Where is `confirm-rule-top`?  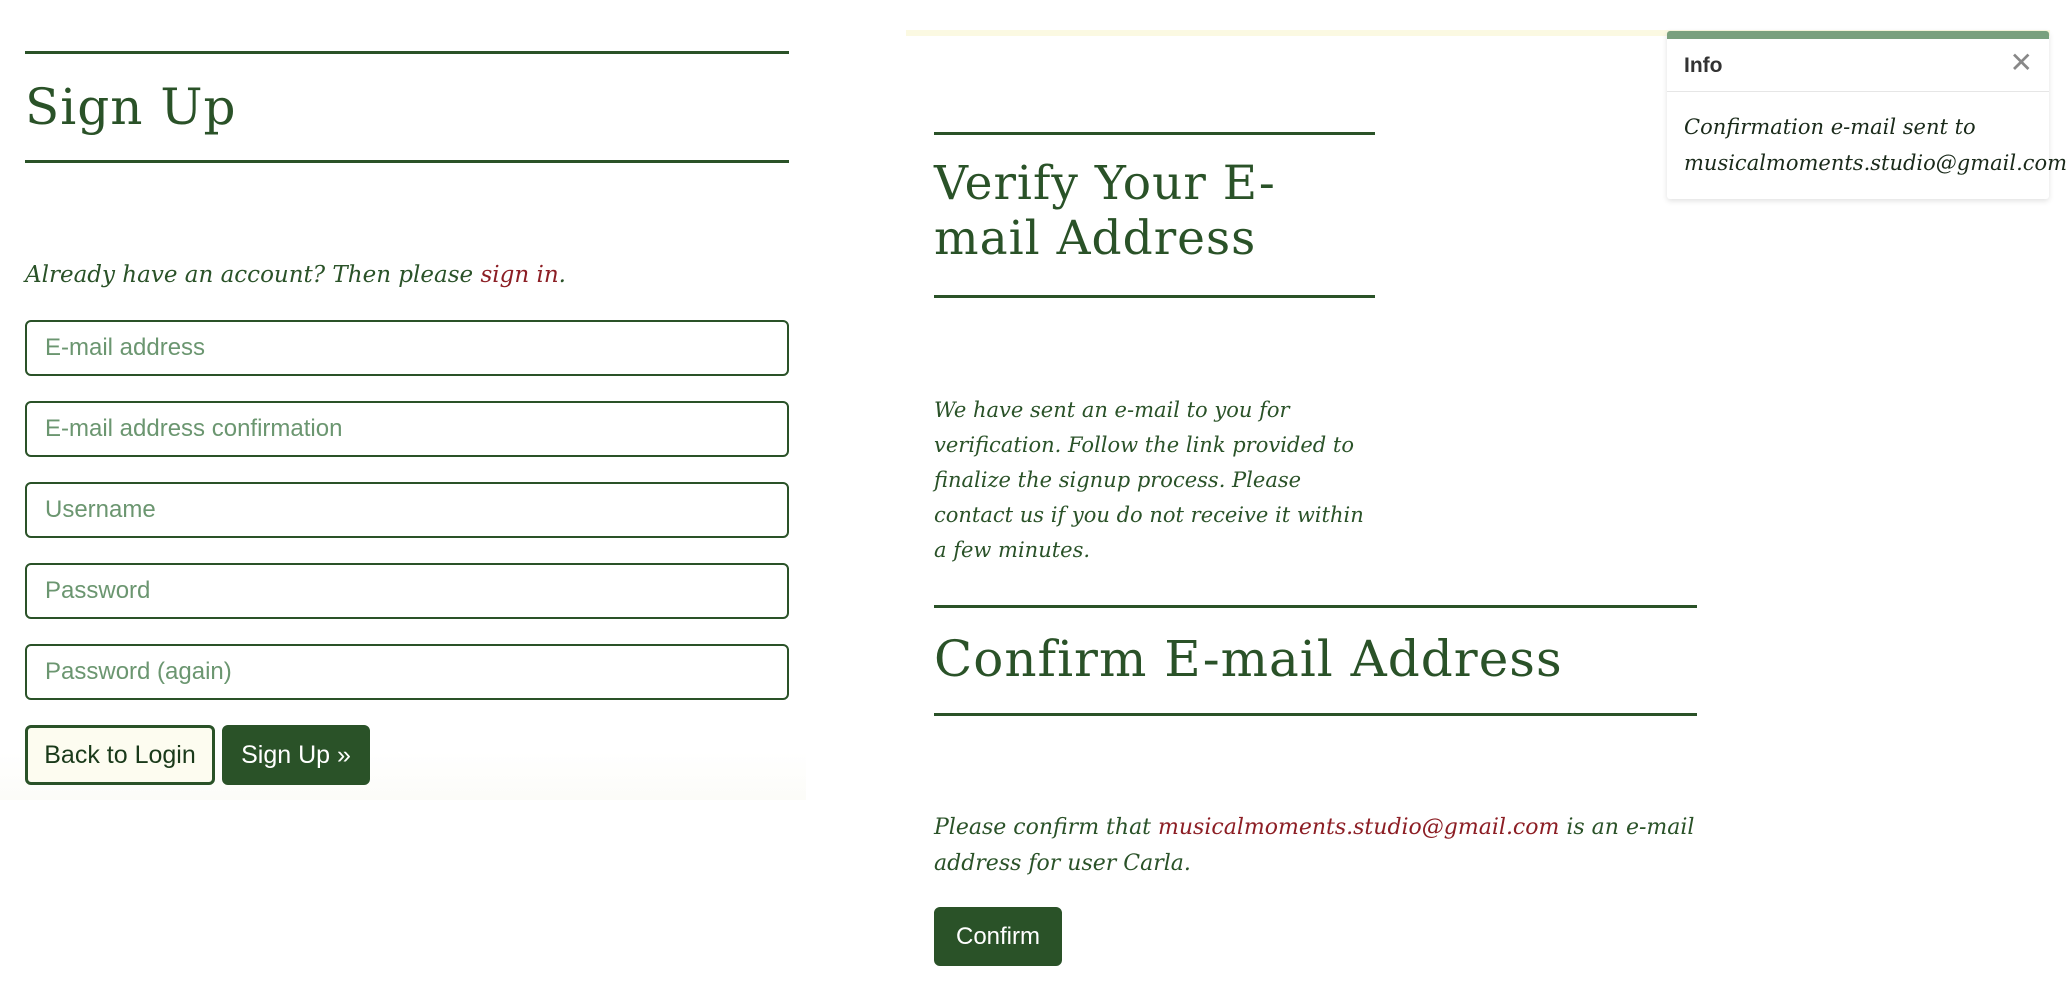
confirm-rule-top is located at coordinates (1315, 606).